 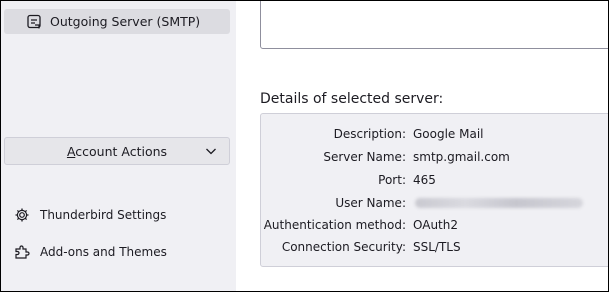 I want to click on detail-value: OAuth2, so click(x=435, y=225).